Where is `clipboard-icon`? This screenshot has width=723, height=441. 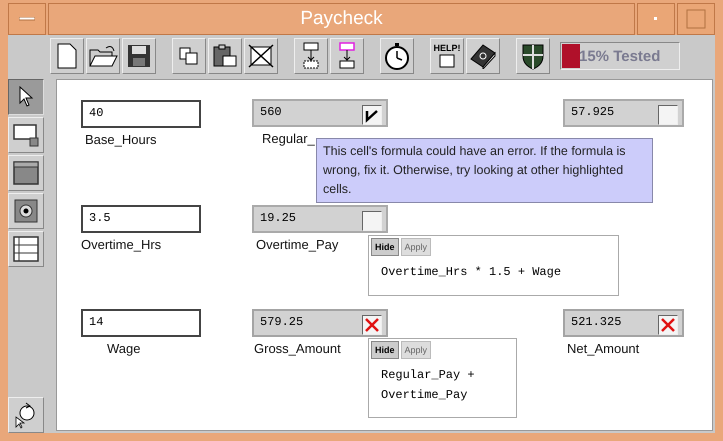
clipboard-icon is located at coordinates (225, 56).